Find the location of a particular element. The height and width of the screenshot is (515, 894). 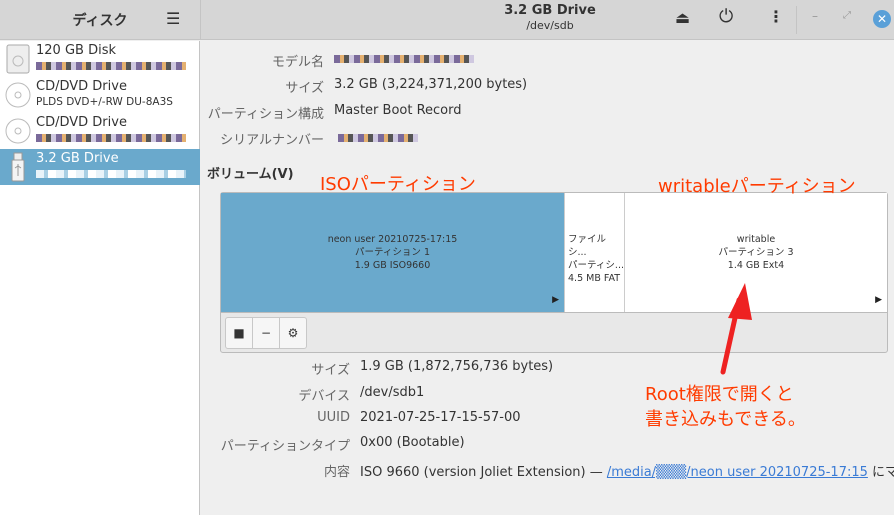

annotation-arrow-icon is located at coordinates (736, 329).